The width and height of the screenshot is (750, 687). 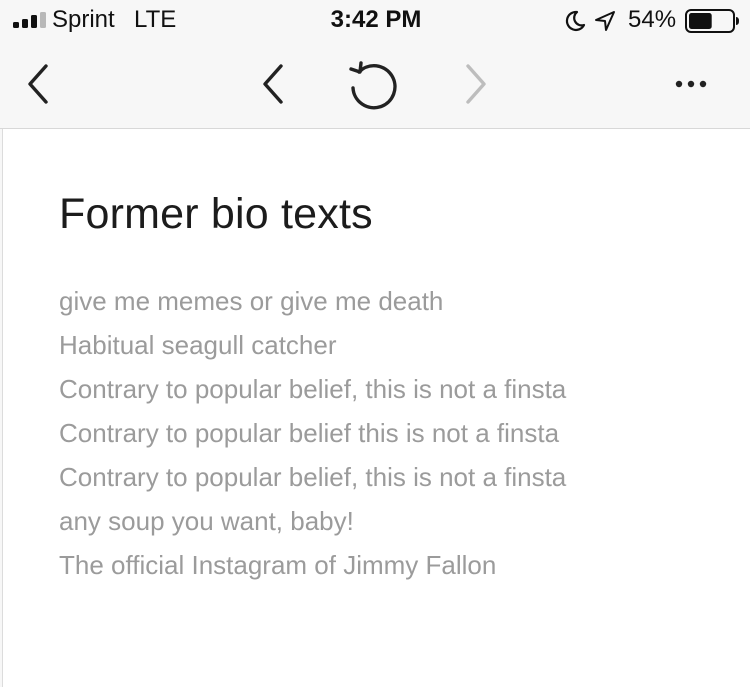 I want to click on battery-percentage: 54%, so click(x=652, y=19).